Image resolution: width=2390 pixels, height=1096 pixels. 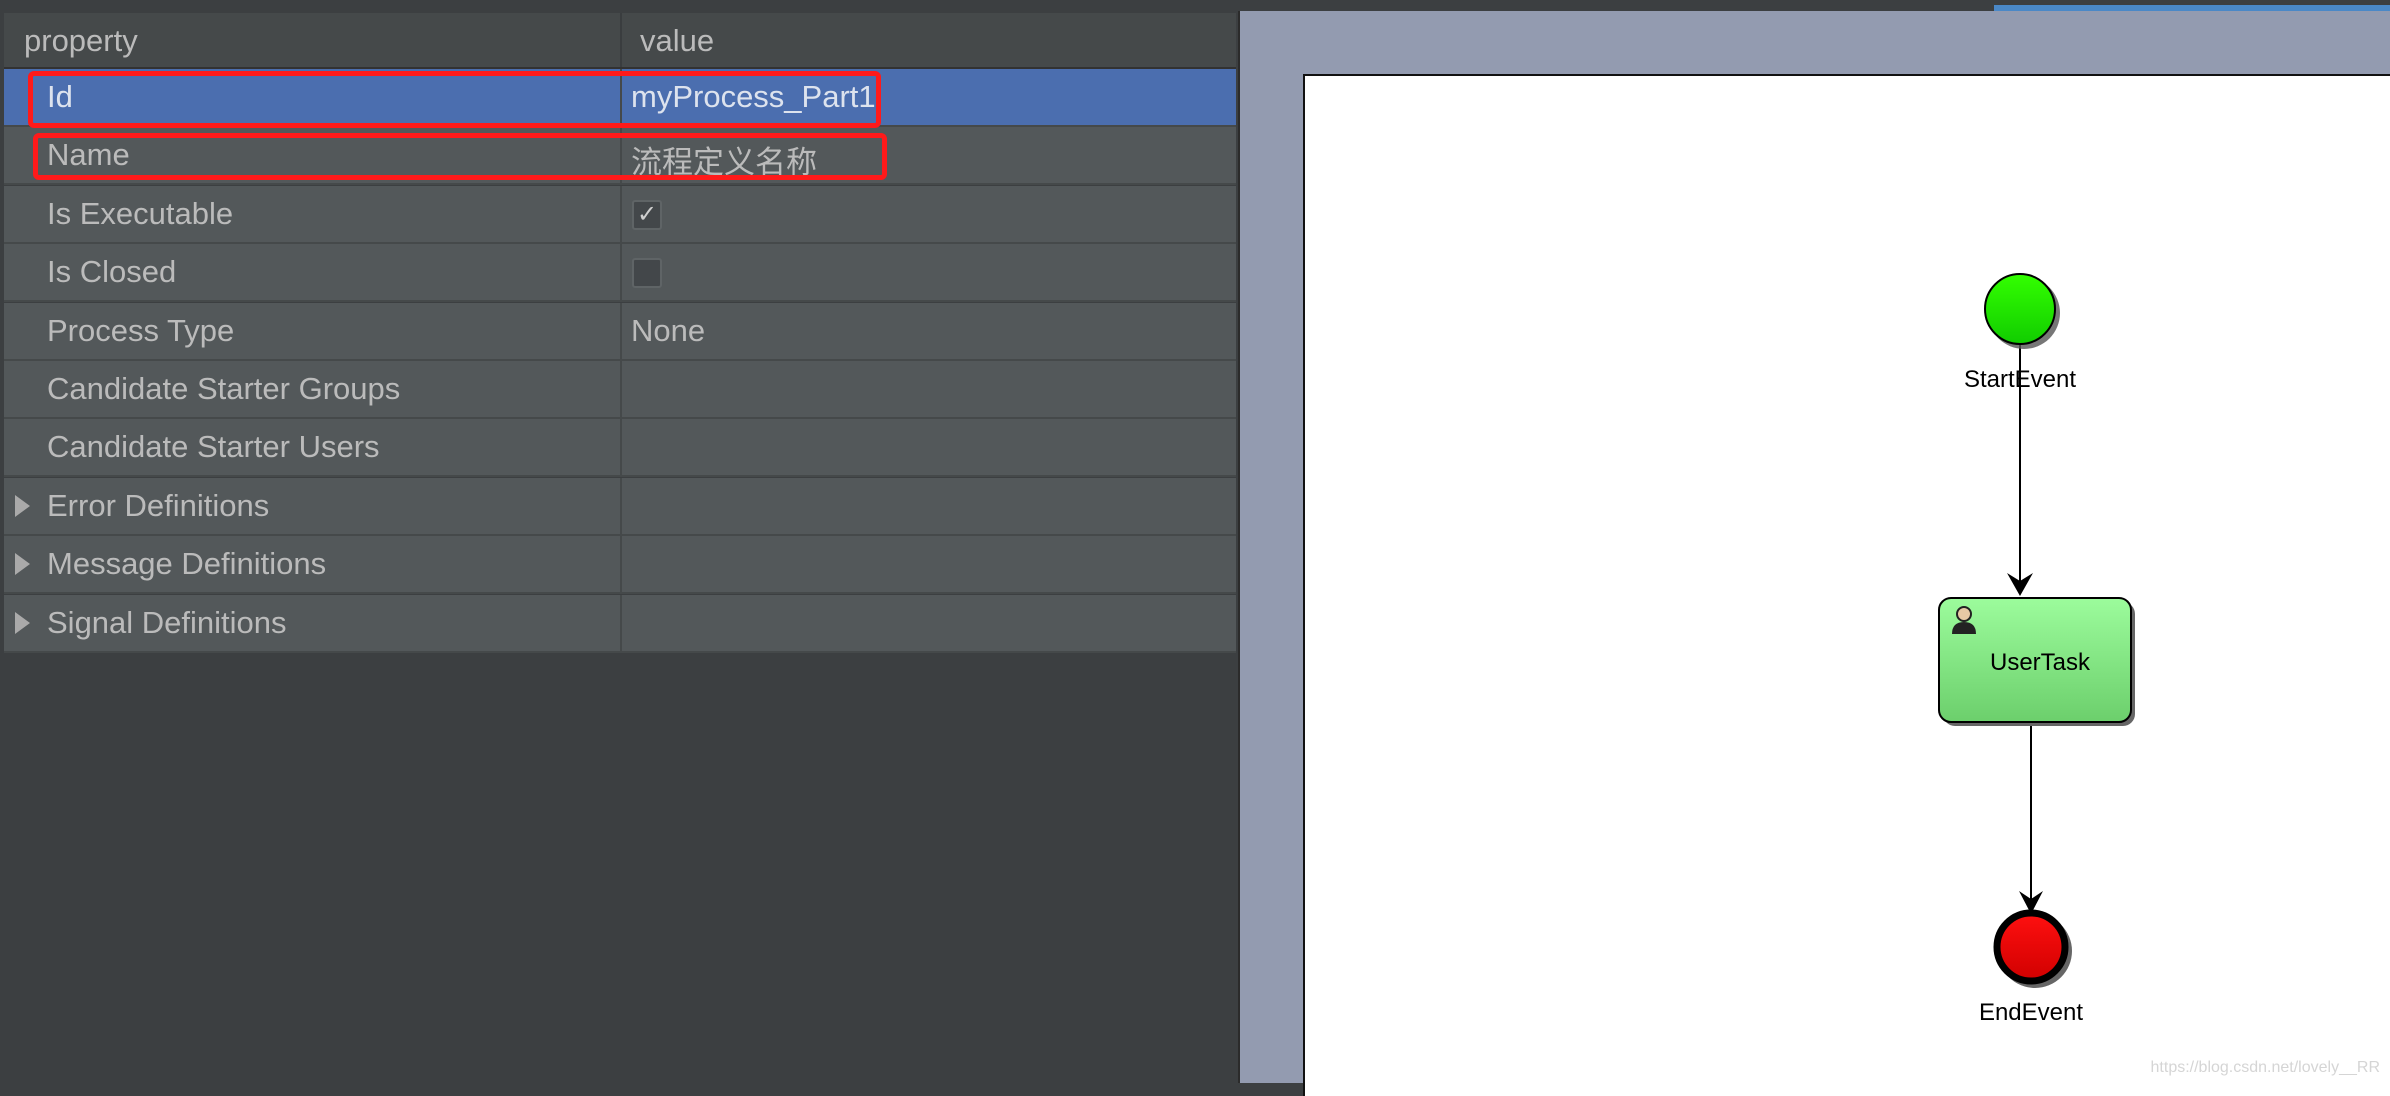 I want to click on top-bar, so click(x=1195, y=5).